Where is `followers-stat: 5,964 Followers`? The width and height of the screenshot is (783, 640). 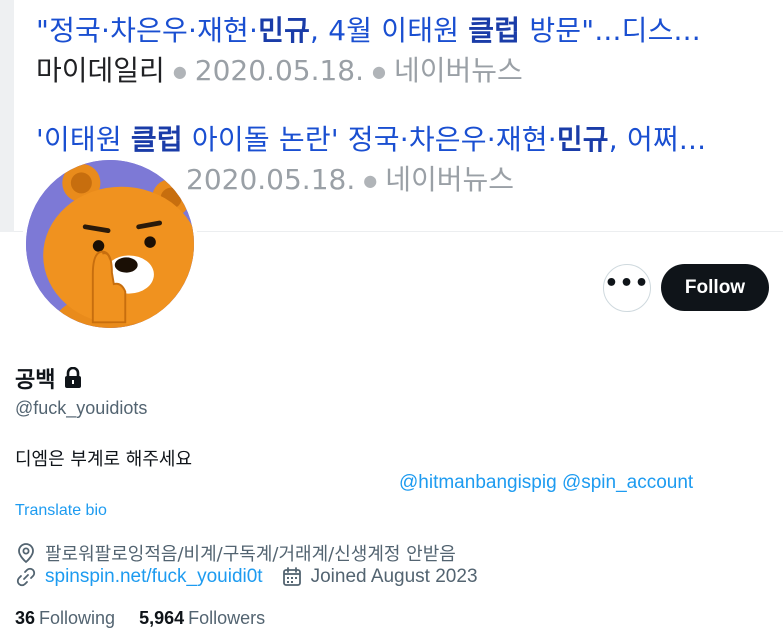 followers-stat: 5,964 Followers is located at coordinates (202, 618).